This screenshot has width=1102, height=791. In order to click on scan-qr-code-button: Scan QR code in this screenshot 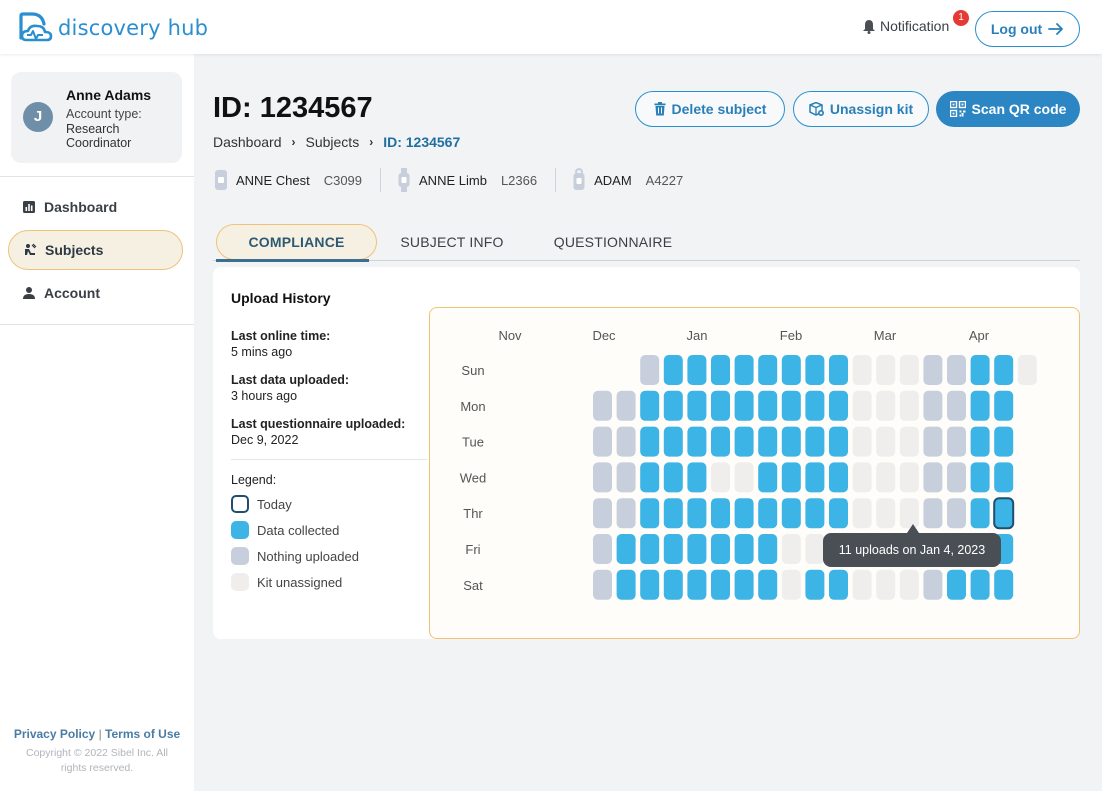, I will do `click(1008, 109)`.